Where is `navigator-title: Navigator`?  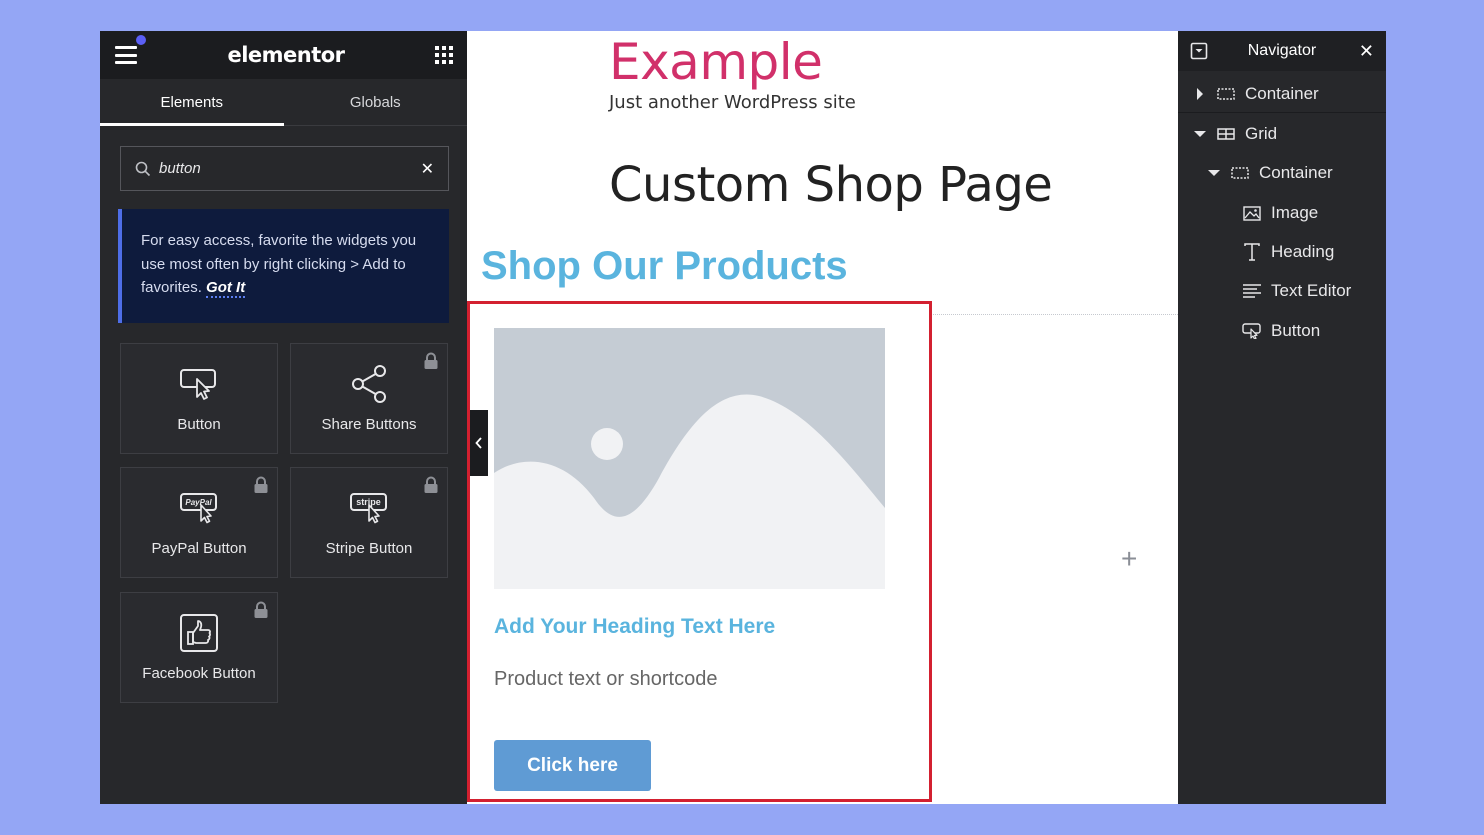 navigator-title: Navigator is located at coordinates (1282, 50).